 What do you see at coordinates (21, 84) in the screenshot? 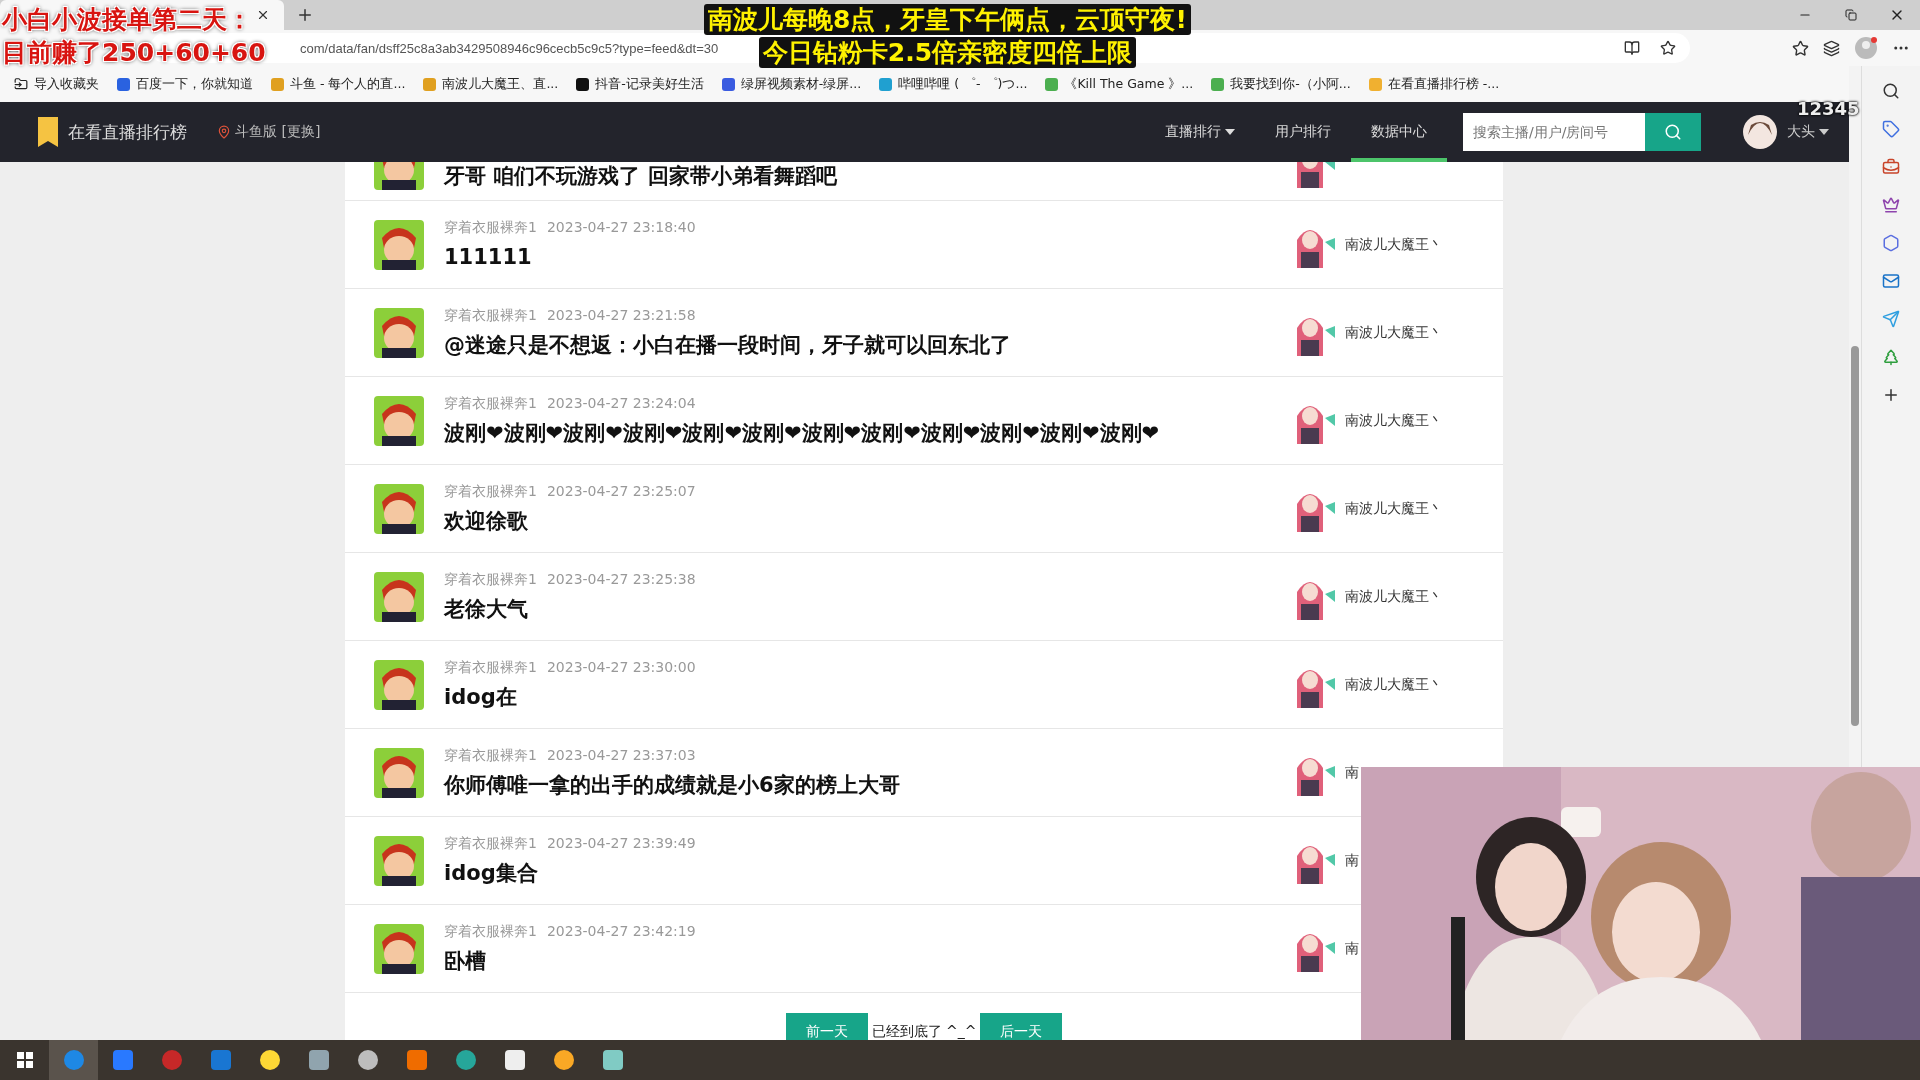
I see `folder-icon` at bounding box center [21, 84].